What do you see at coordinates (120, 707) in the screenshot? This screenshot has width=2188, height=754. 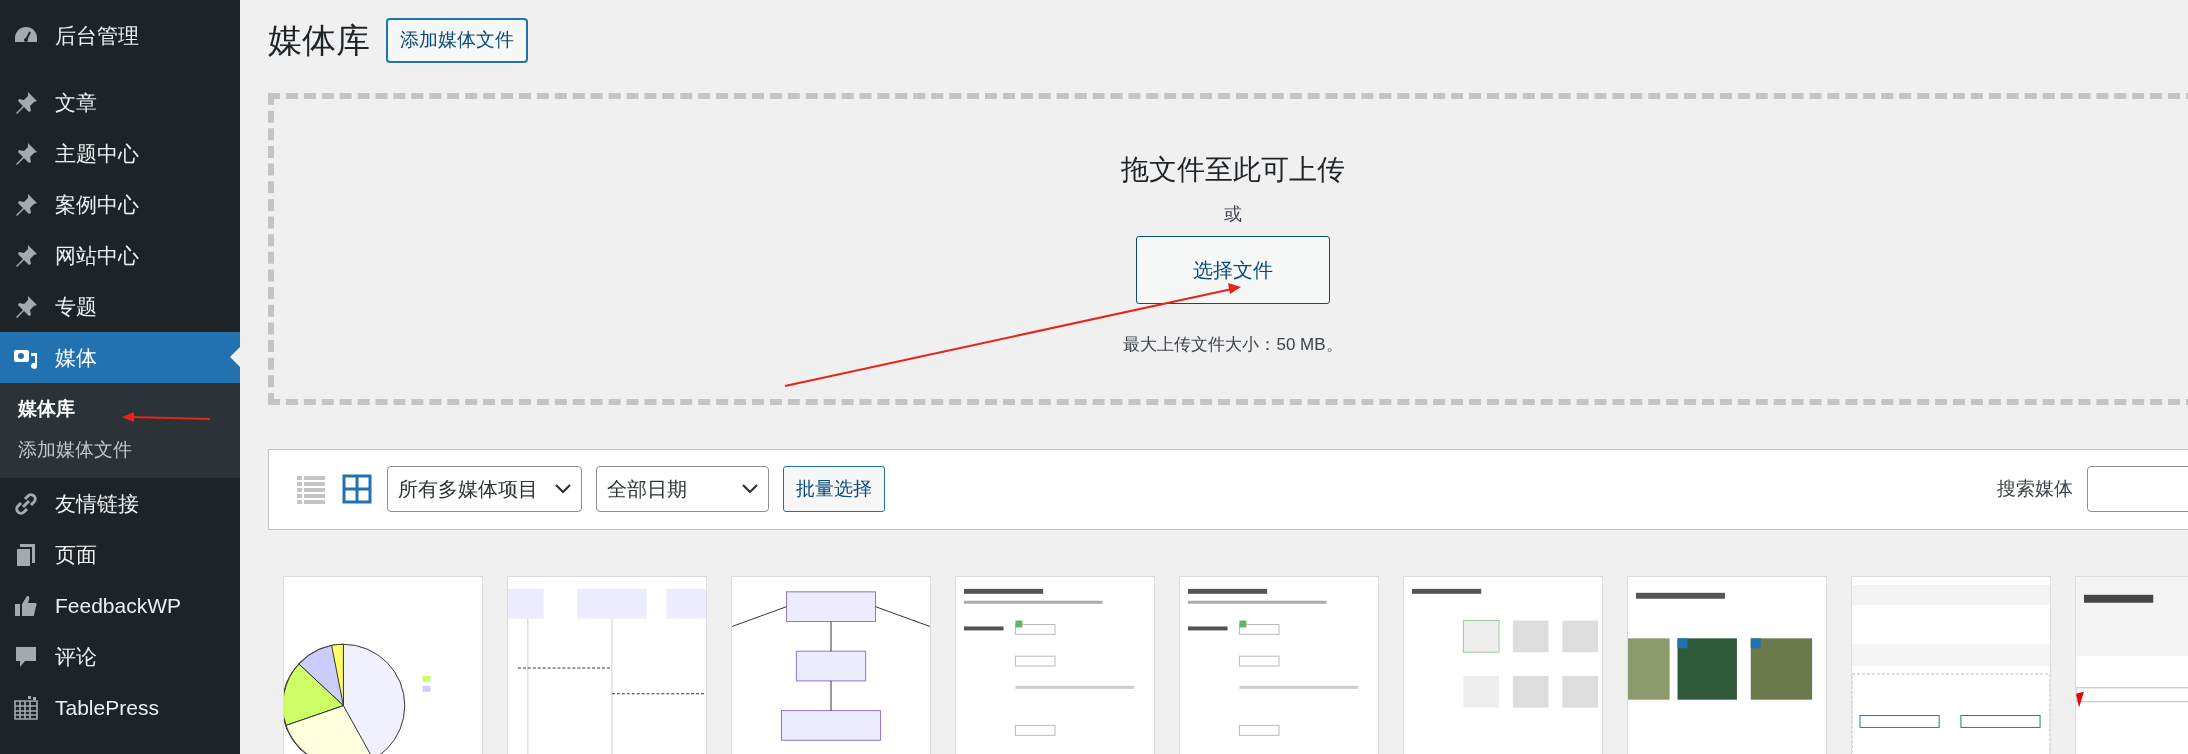 I see `sidebar-item: TablePress` at bounding box center [120, 707].